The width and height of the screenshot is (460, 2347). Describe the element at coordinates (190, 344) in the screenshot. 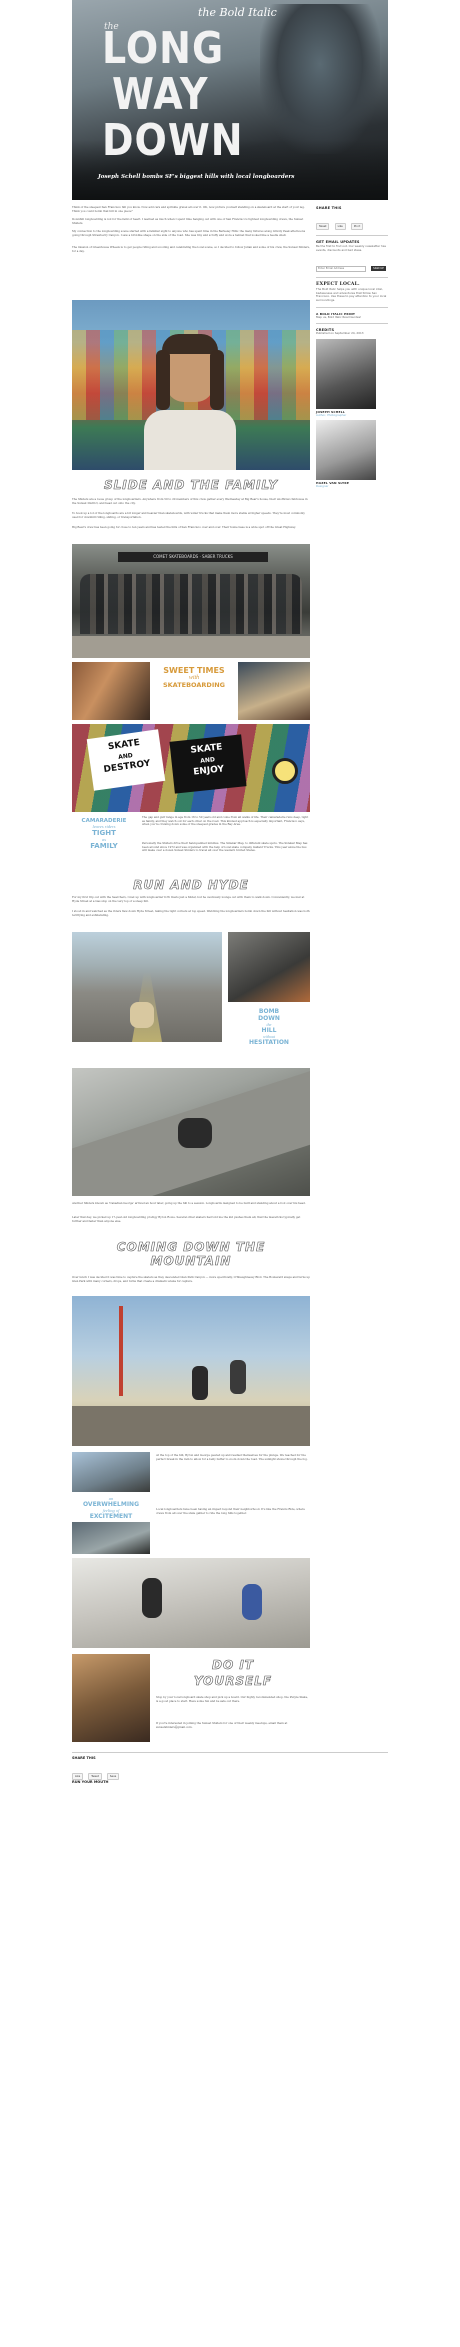

I see `skater-hat` at that location.